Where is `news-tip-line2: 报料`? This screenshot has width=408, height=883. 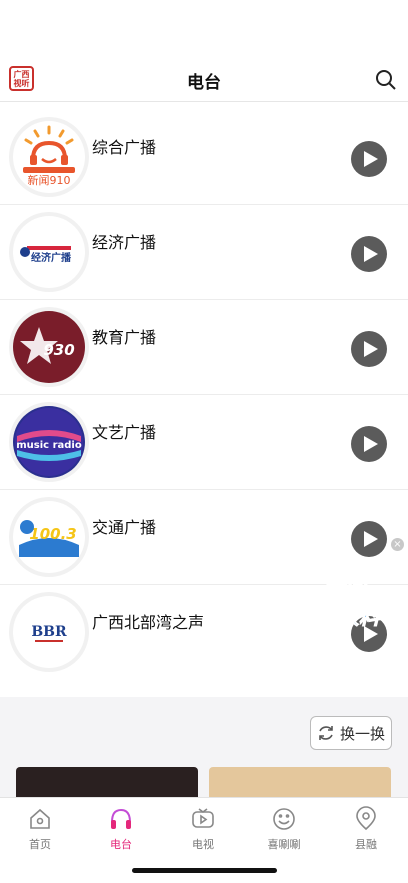 news-tip-line2: 报料 is located at coordinates (360, 617).